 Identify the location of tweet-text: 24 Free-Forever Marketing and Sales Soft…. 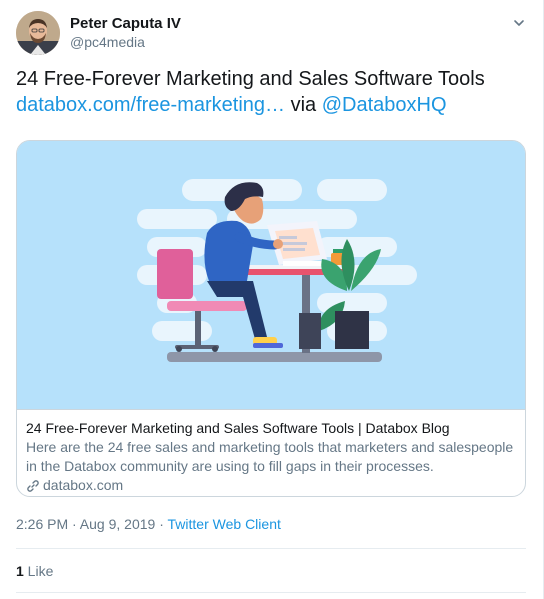
(271, 92).